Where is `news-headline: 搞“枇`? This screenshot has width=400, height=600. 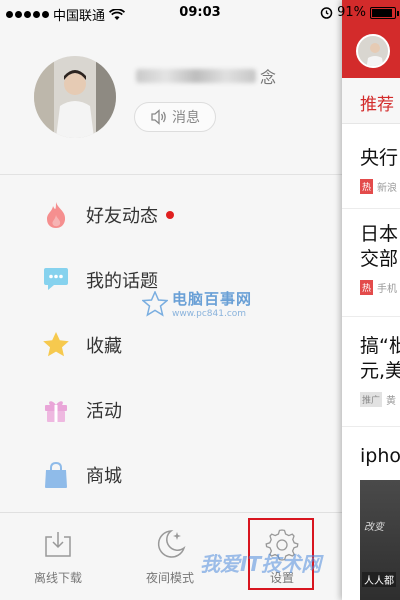
news-headline: 搞“枇 is located at coordinates (380, 346).